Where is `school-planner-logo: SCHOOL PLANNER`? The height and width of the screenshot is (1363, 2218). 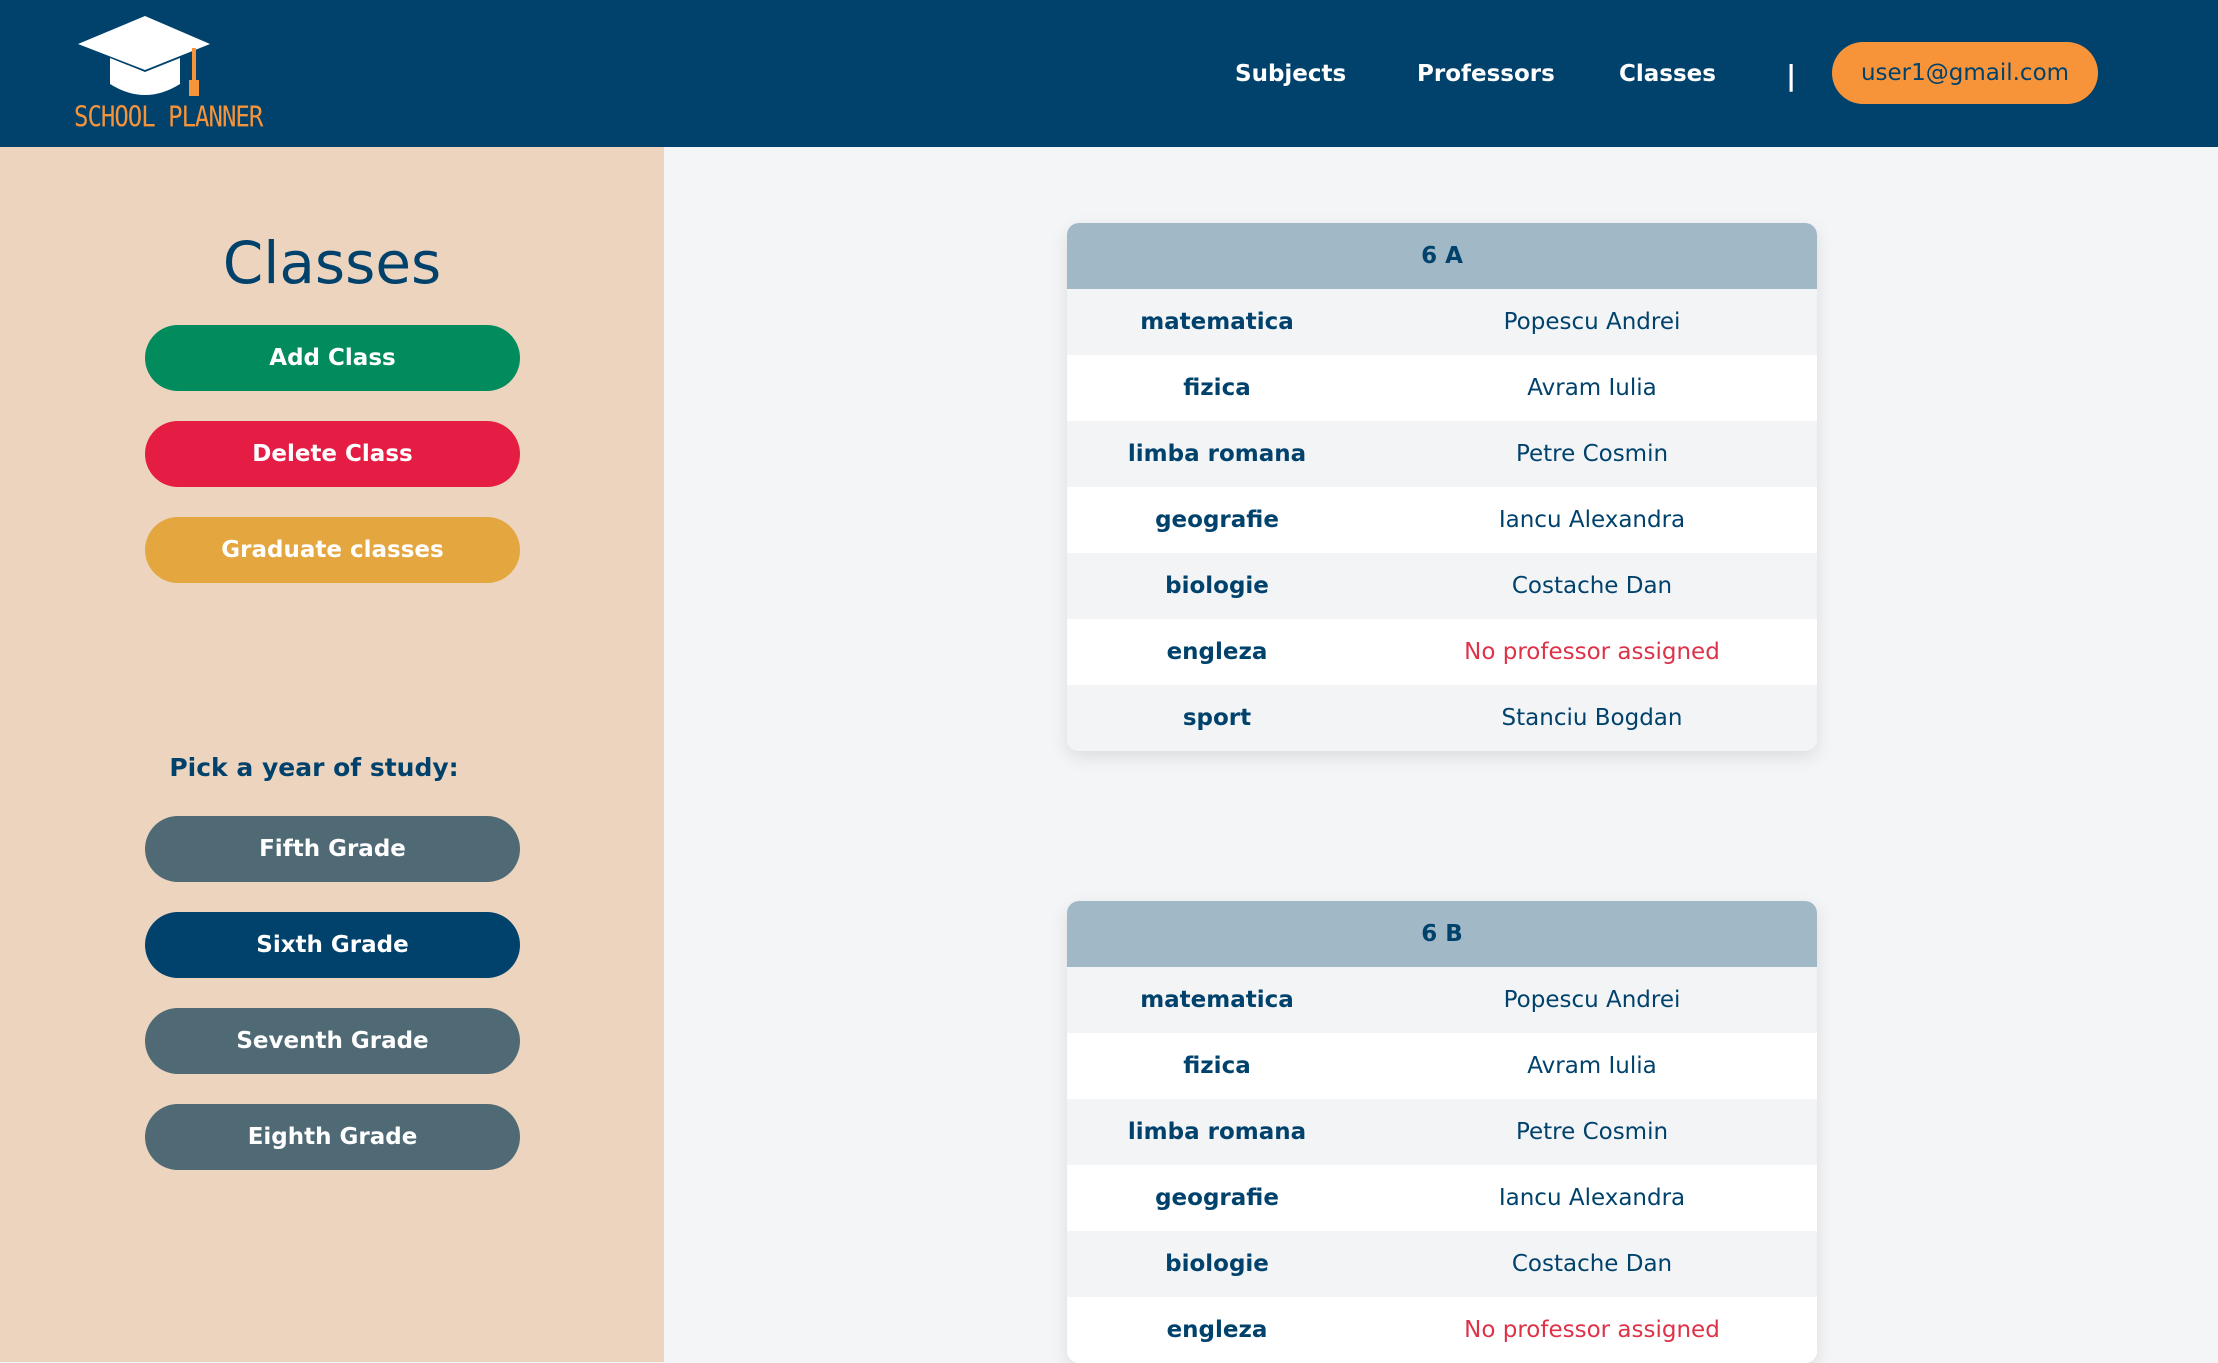
school-planner-logo: SCHOOL PLANNER is located at coordinates (166, 74).